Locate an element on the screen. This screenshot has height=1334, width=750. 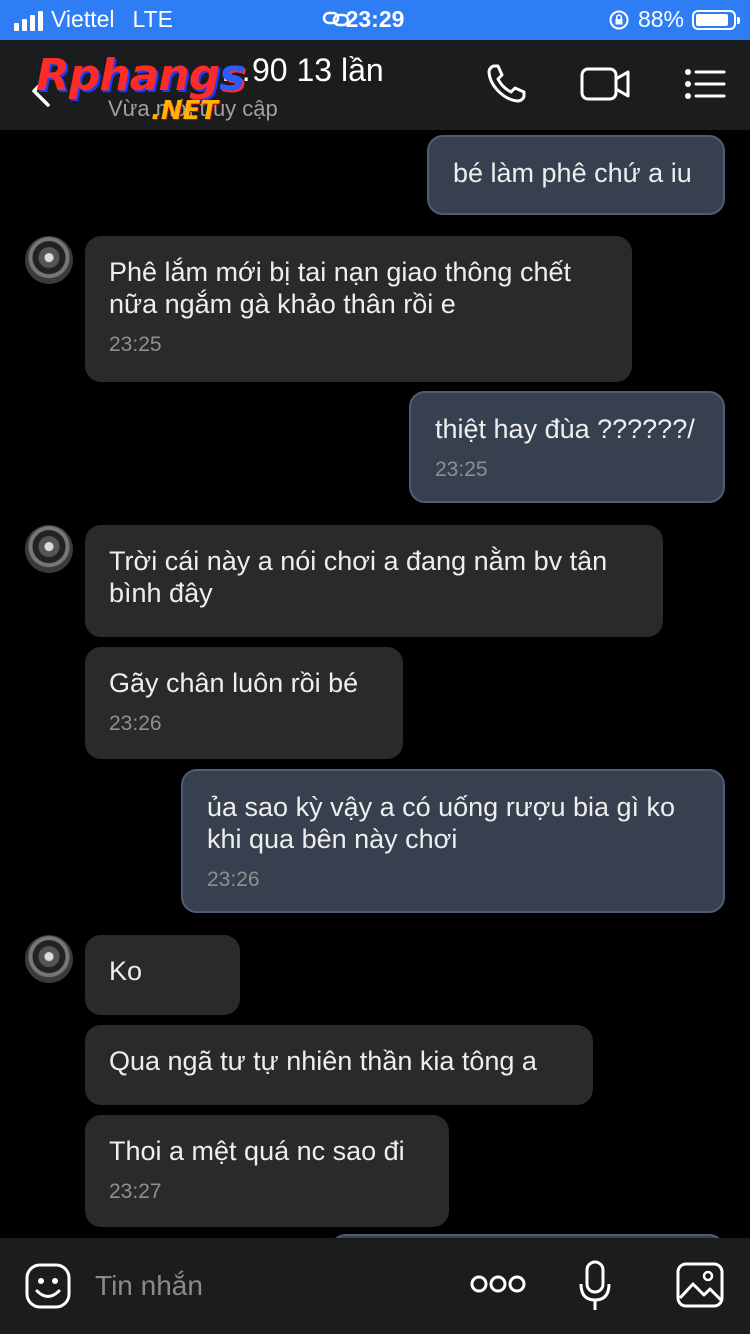
message-bubble-in: Ko is located at coordinates (162, 975).